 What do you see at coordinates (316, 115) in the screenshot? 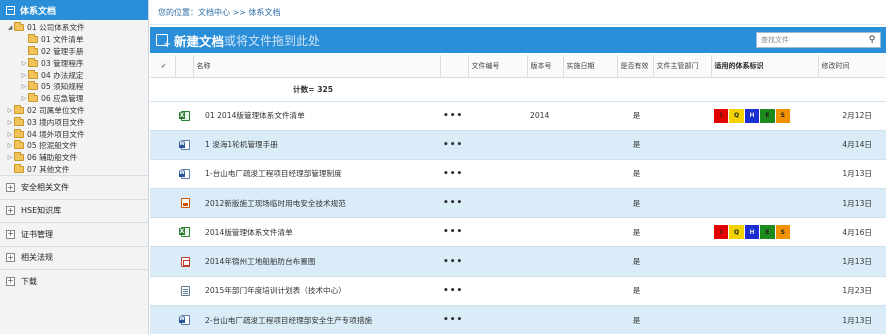
I see `file-name-link: 01 2014版管理体系文件清单` at bounding box center [316, 115].